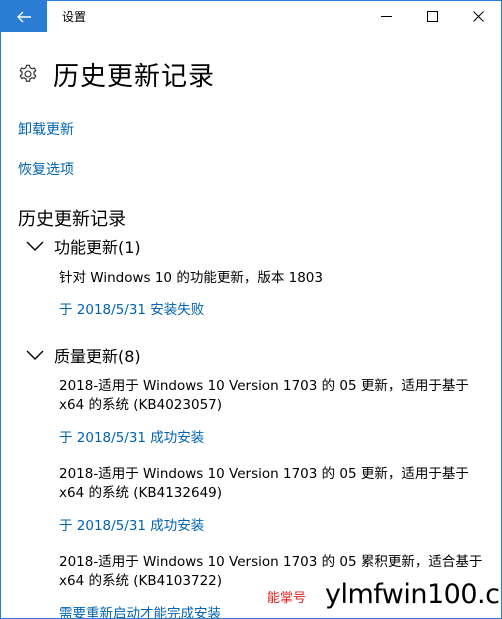 This screenshot has width=502, height=619. Describe the element at coordinates (141, 493) in the screenshot. I see `update-entry-title-line: x64 的系统 (KB4132649)` at that location.